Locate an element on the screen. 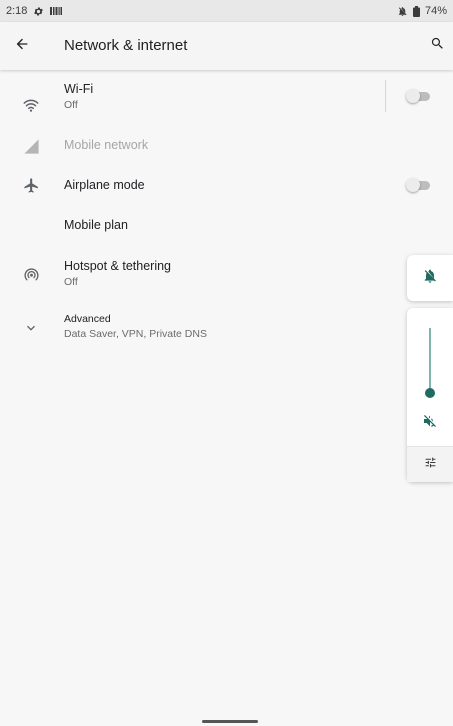  back-arrow-icon is located at coordinates (22, 46).